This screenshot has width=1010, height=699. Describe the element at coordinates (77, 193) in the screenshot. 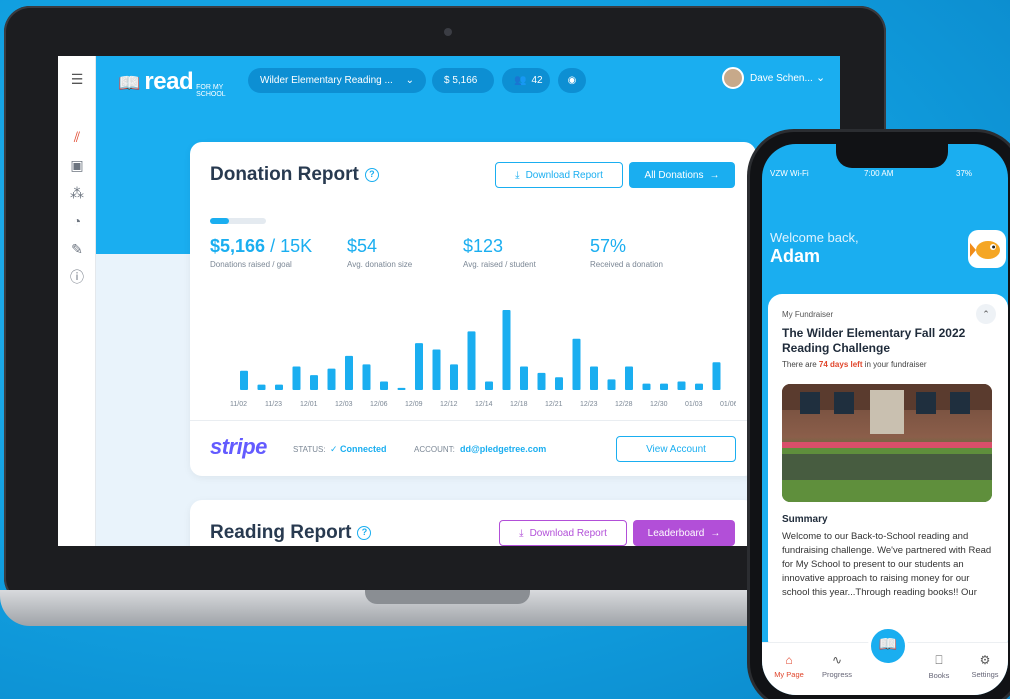

I see `group-icon: ⁂` at that location.